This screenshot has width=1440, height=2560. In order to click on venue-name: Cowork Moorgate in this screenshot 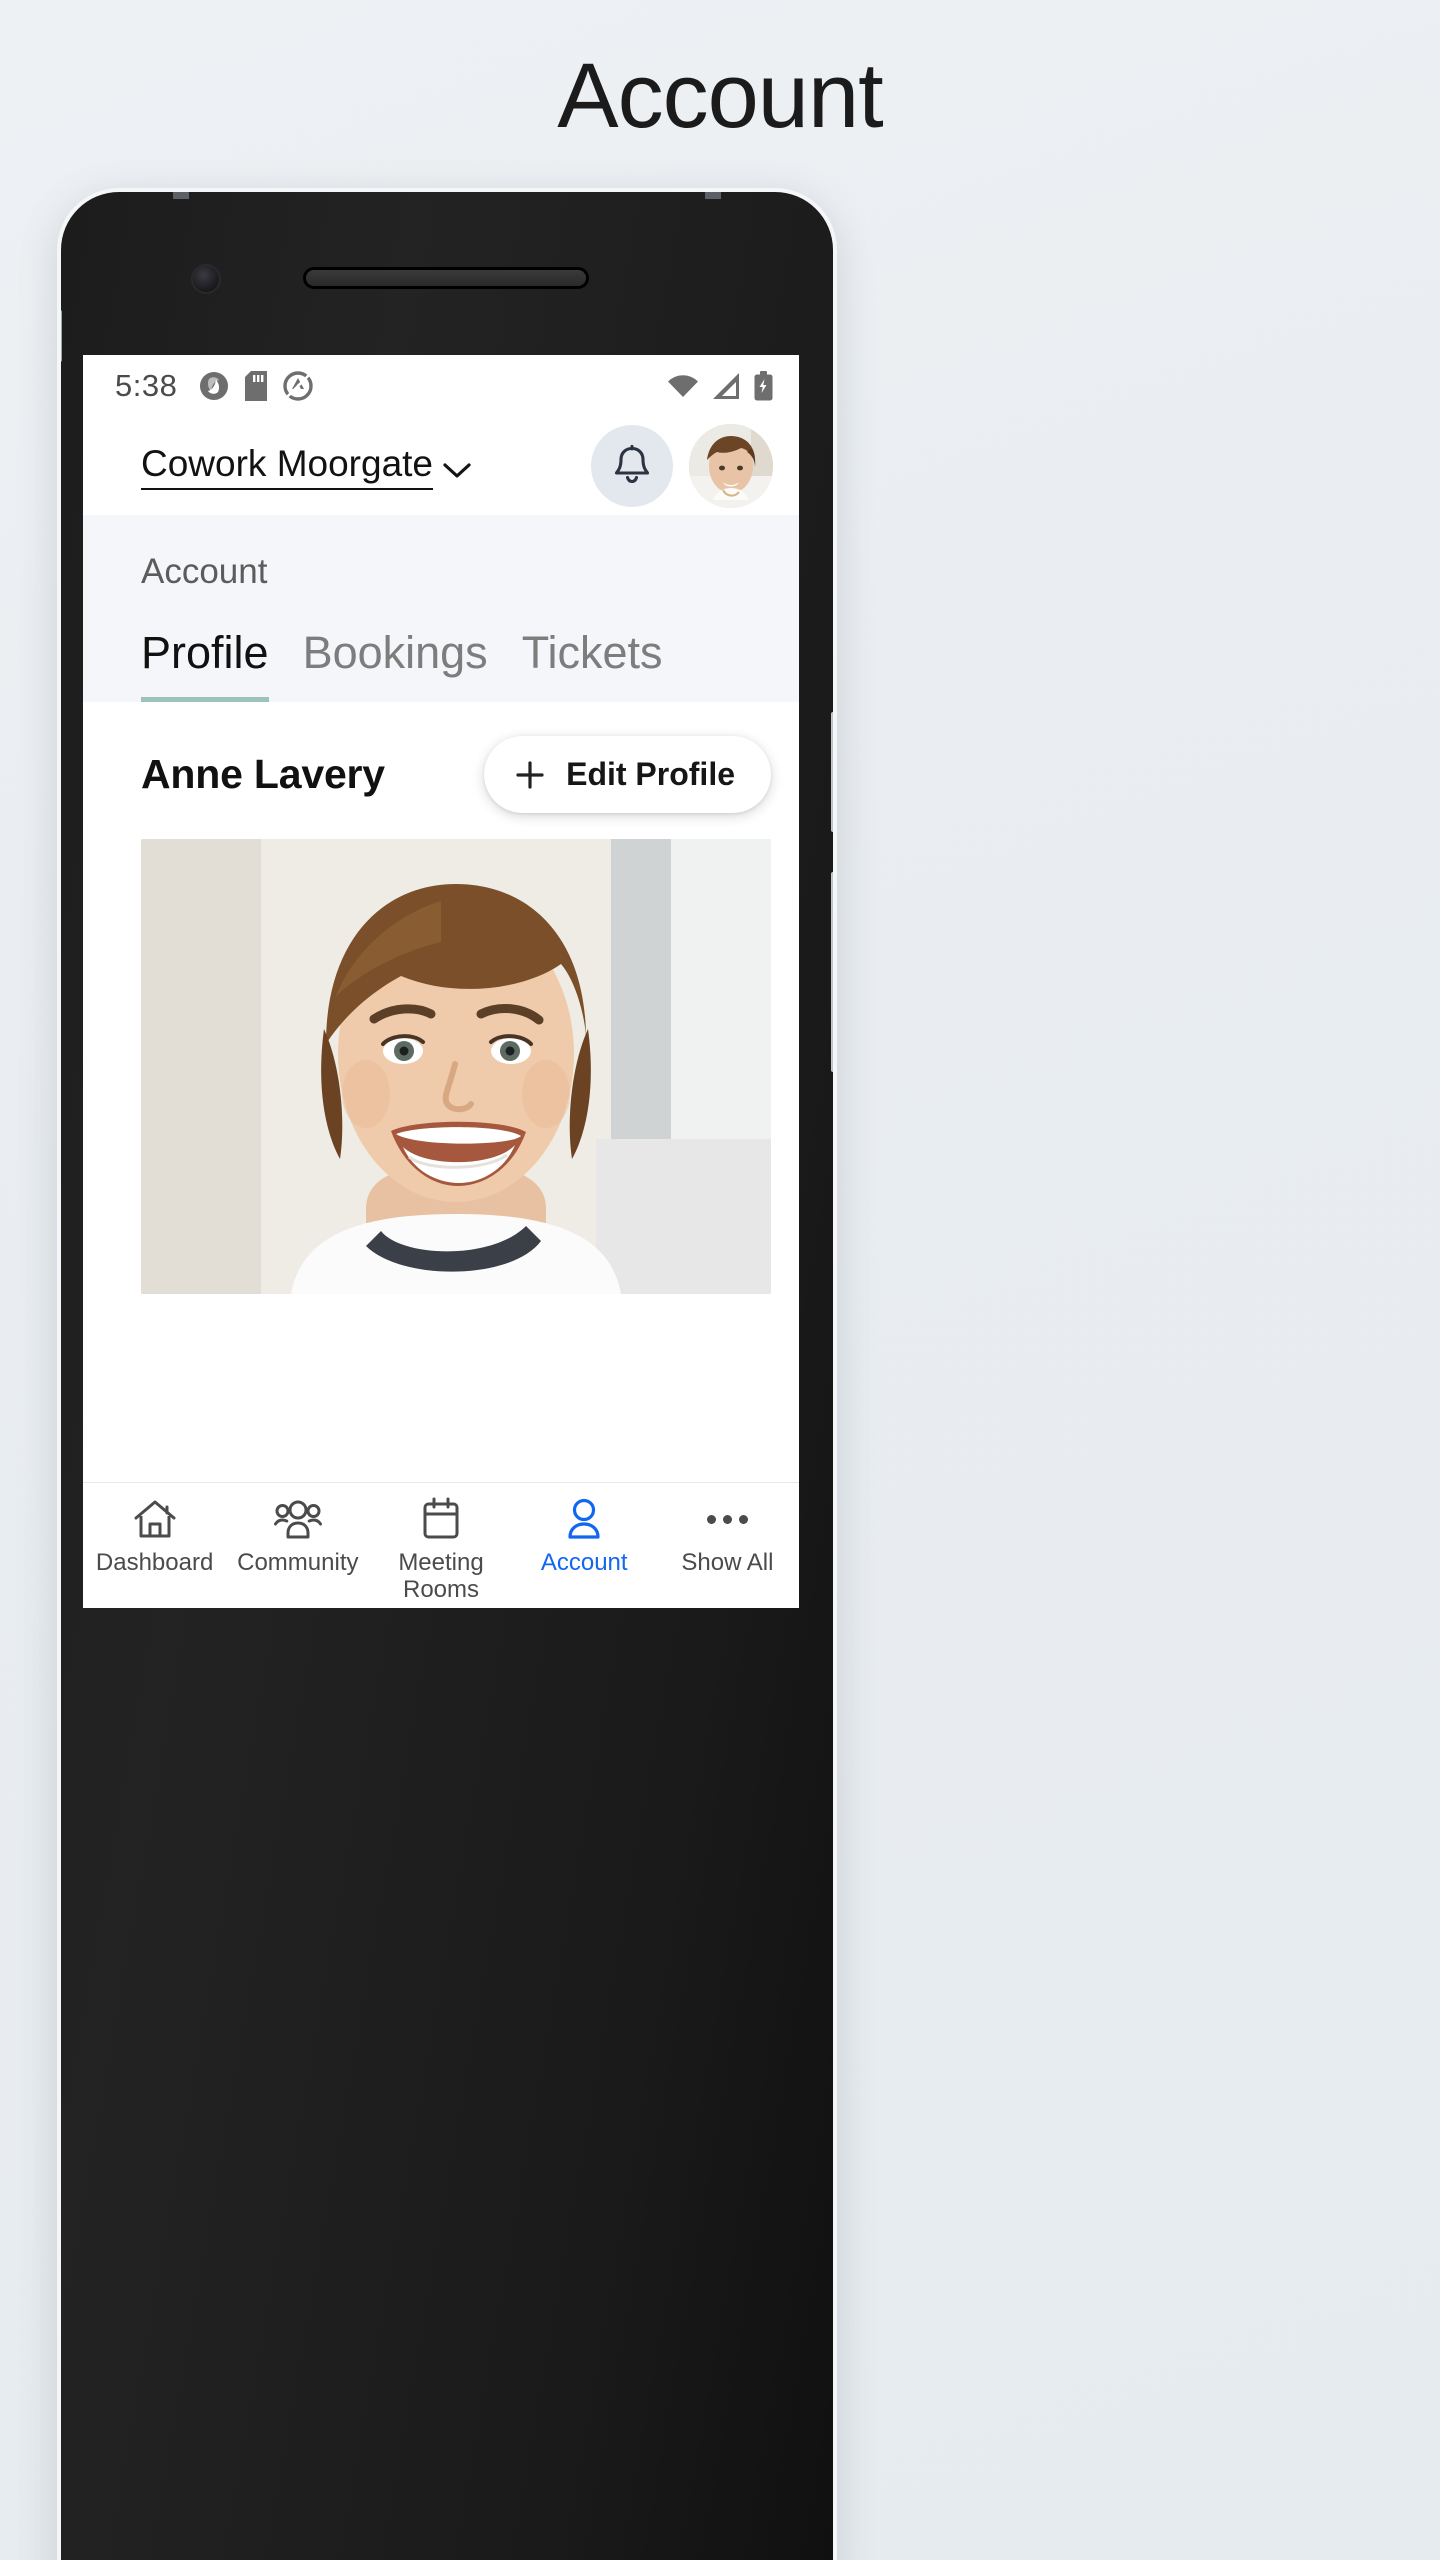, I will do `click(287, 466)`.